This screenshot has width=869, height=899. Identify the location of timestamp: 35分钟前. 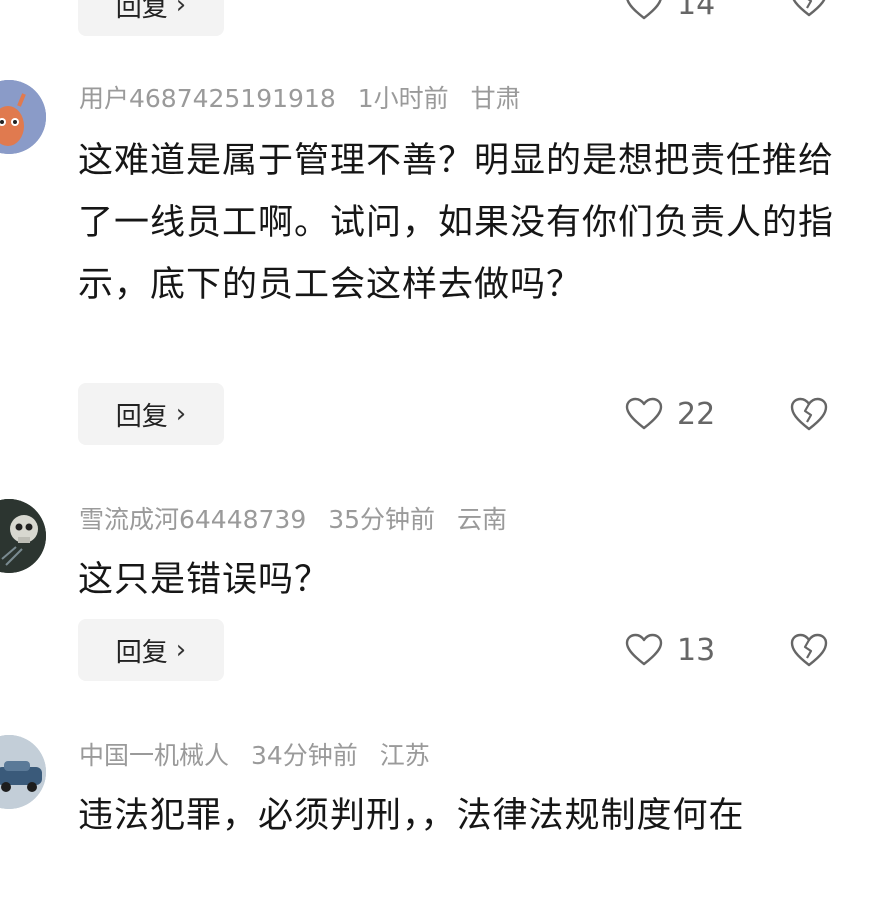
(382, 519).